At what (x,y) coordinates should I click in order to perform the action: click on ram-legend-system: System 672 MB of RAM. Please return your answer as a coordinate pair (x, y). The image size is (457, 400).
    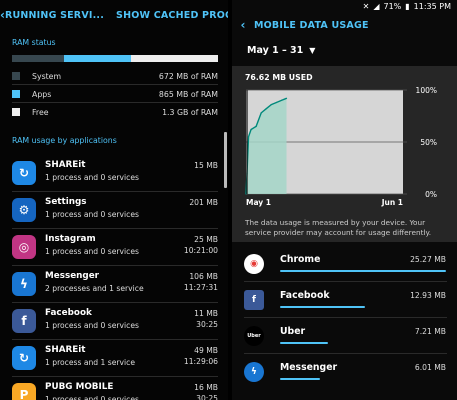
    Looking at the image, I should click on (115, 76).